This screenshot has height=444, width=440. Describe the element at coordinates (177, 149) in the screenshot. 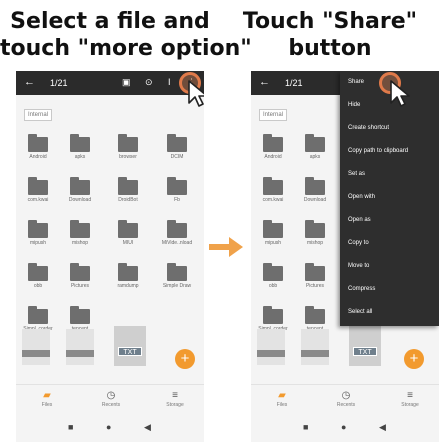

I see `folder-item: DCIM` at that location.